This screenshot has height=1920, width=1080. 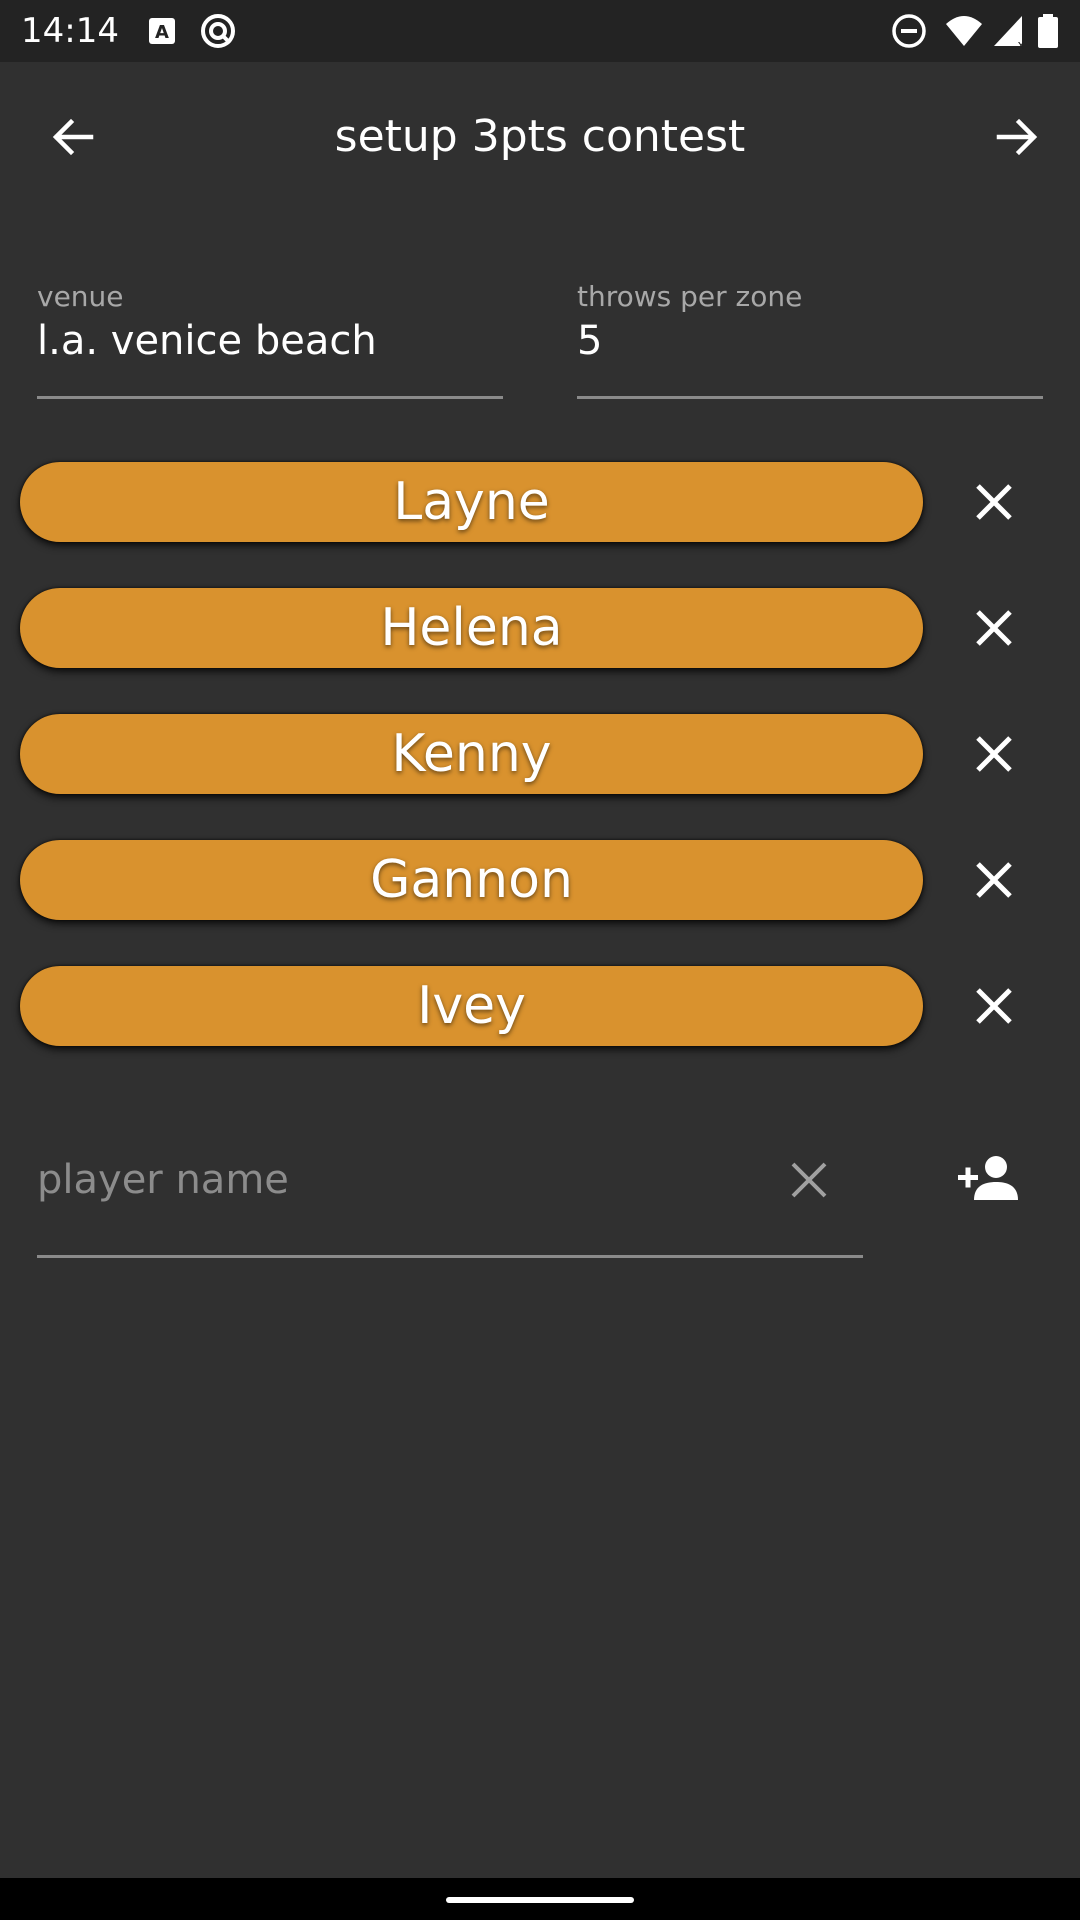 I want to click on page-title: setup 3pts contest, so click(x=540, y=136).